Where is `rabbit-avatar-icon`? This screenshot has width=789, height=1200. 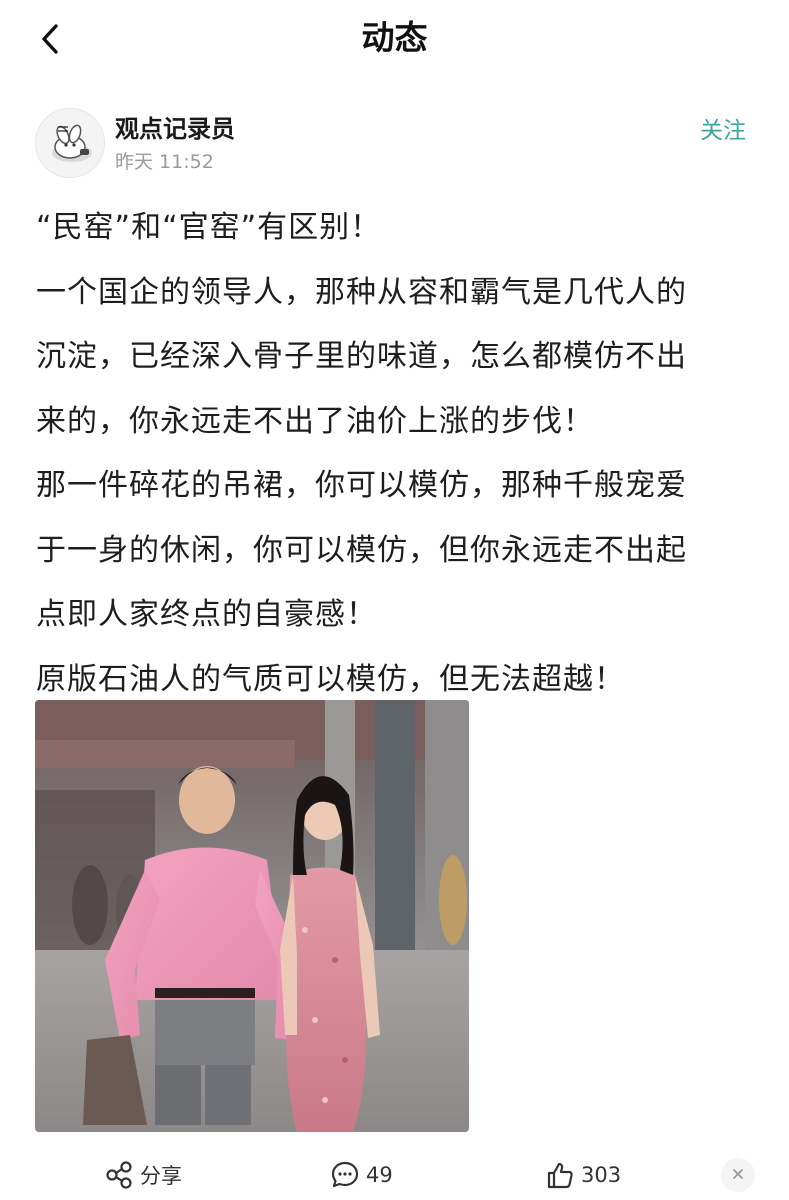 rabbit-avatar-icon is located at coordinates (70, 143).